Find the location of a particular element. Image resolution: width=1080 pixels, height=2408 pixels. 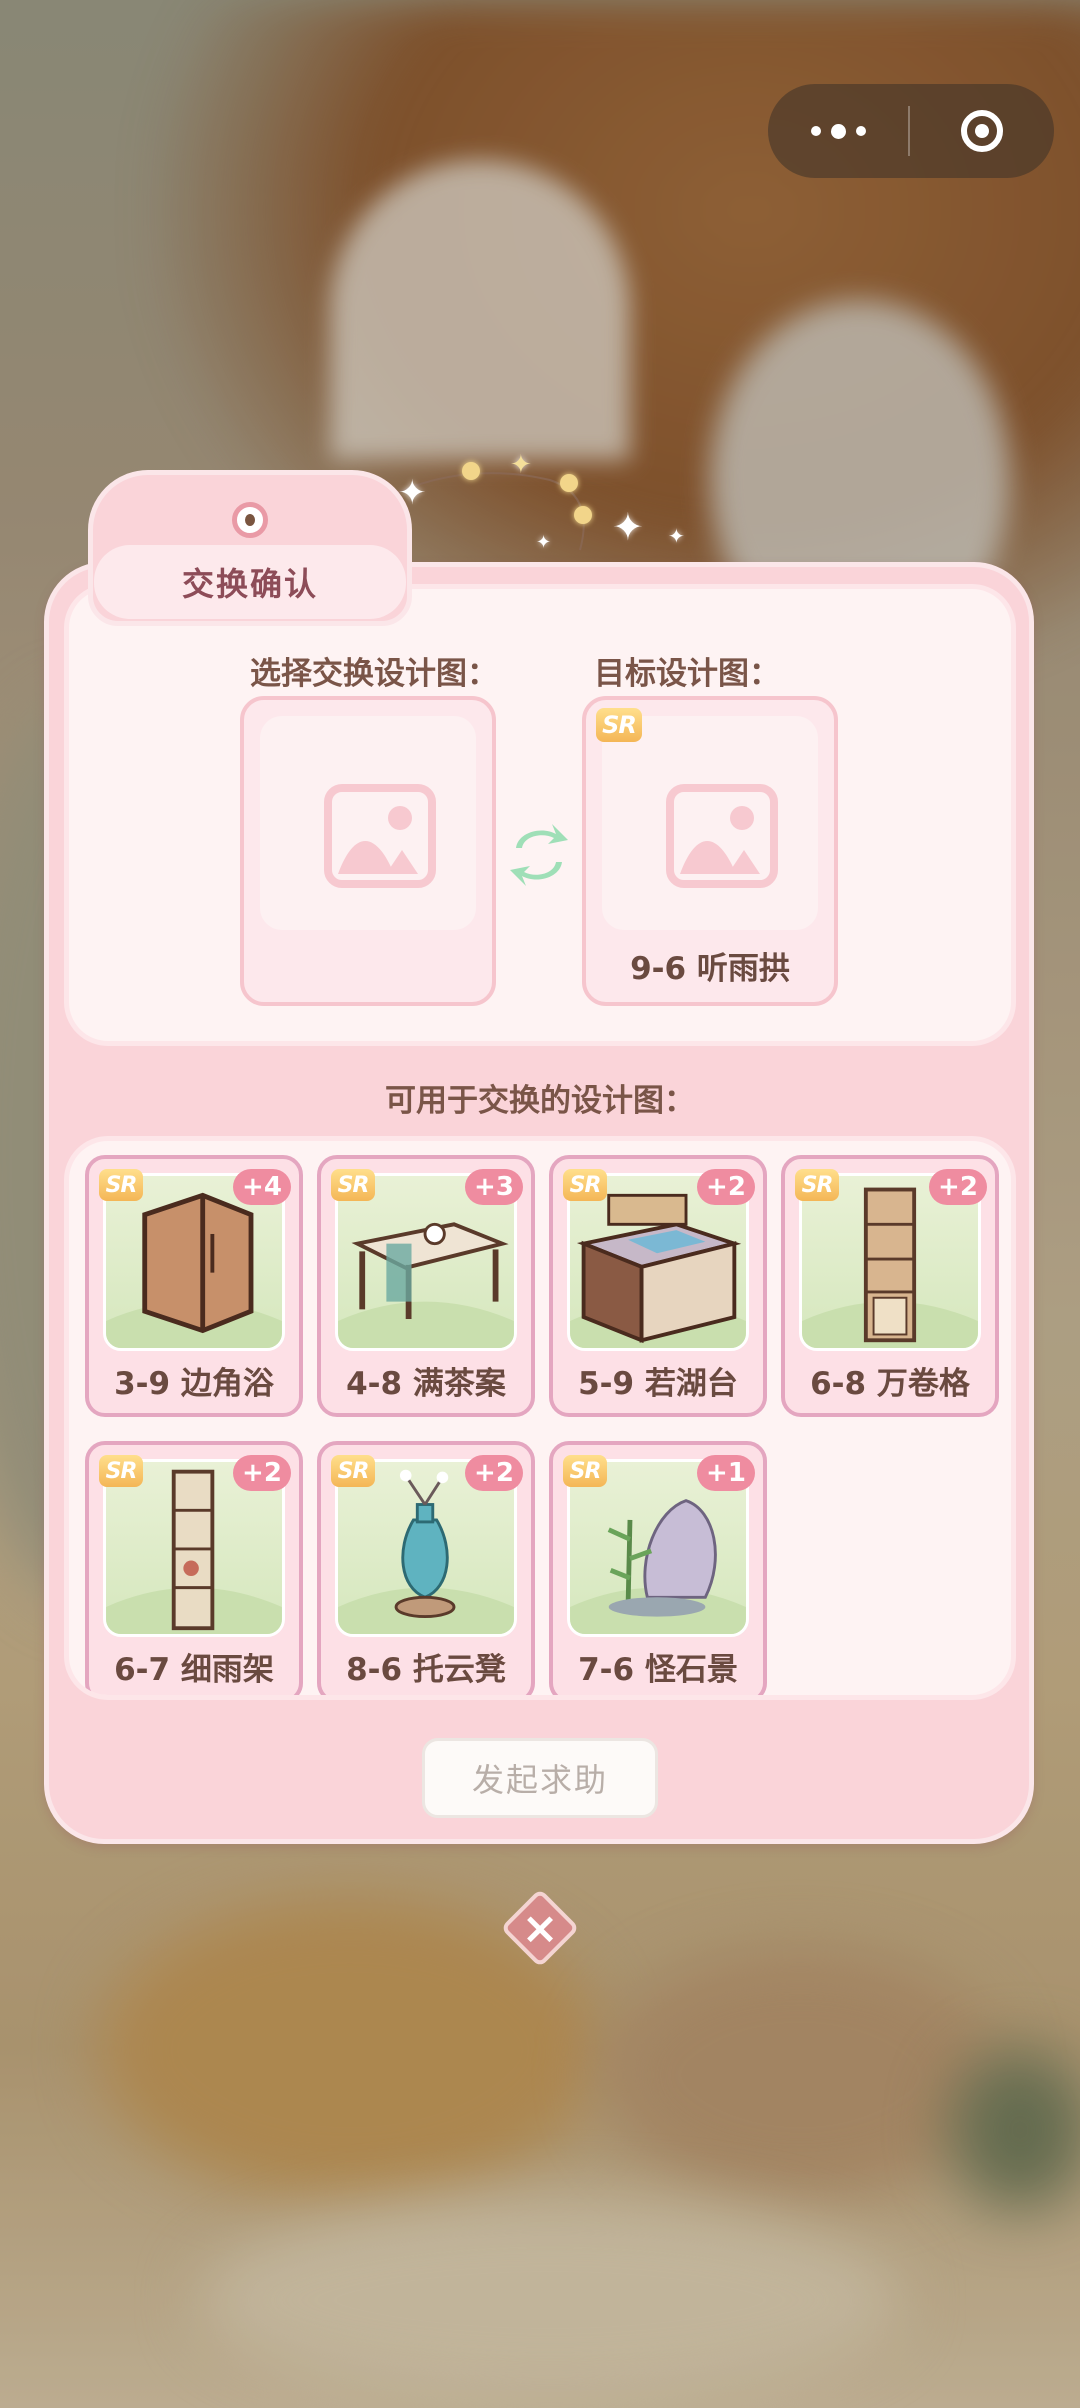

swap-arrows-icon is located at coordinates (539, 855).